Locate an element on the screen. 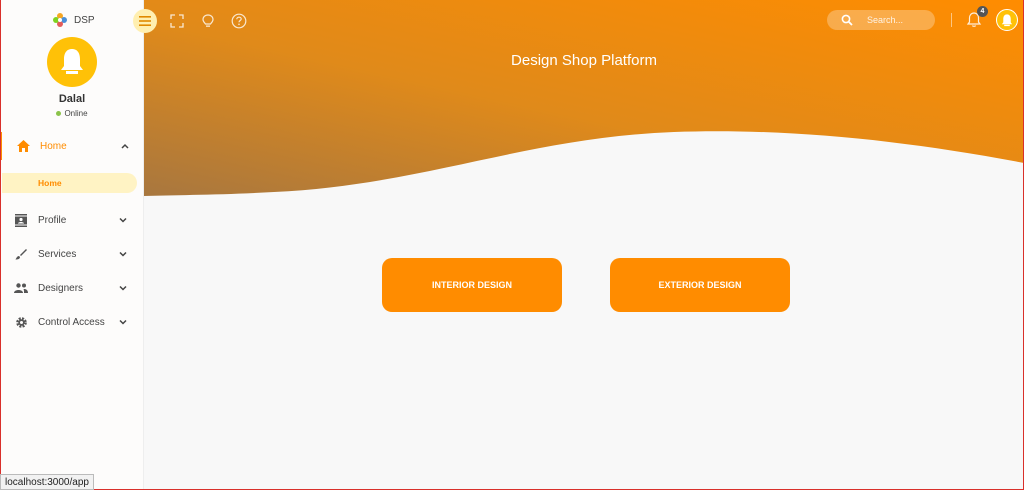  sidebar-item-label: Services is located at coordinates (57, 254).